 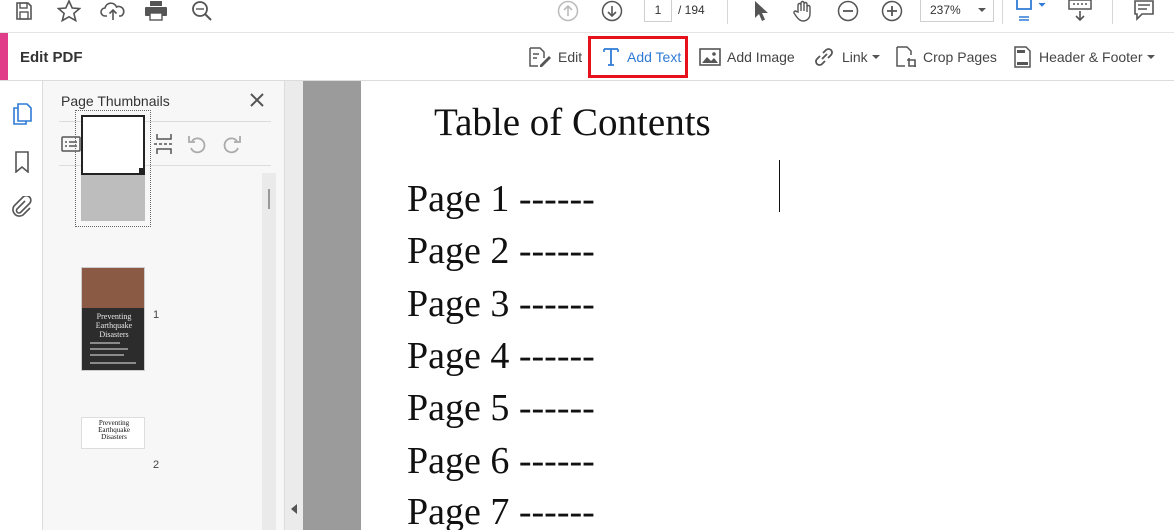 What do you see at coordinates (855, 57) in the screenshot?
I see `link-label: Link` at bounding box center [855, 57].